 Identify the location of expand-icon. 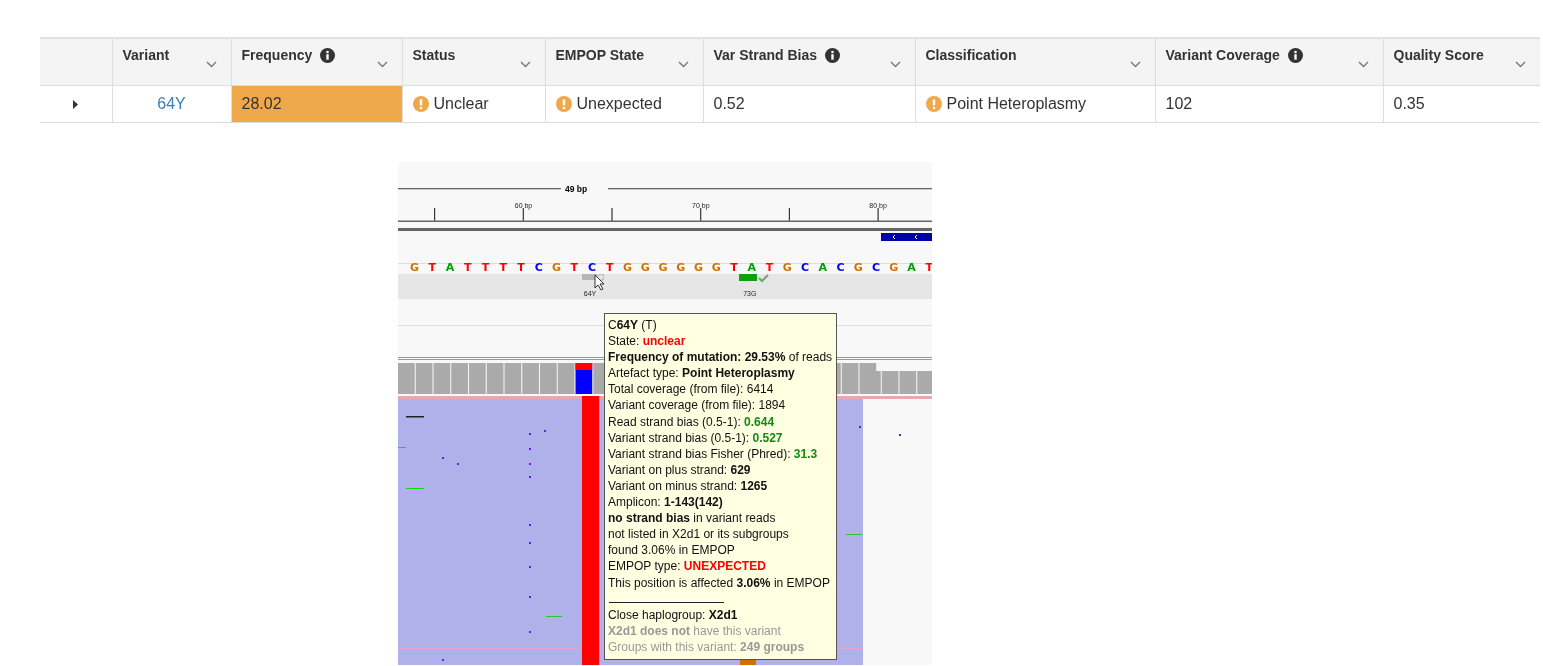
(76, 104).